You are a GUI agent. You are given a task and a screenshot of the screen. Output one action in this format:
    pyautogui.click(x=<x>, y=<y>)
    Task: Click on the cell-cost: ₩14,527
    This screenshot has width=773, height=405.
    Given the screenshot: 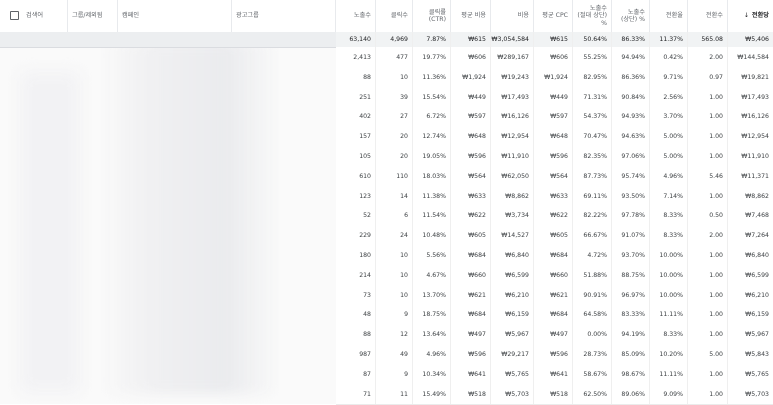 What is the action you would take?
    pyautogui.click(x=512, y=235)
    